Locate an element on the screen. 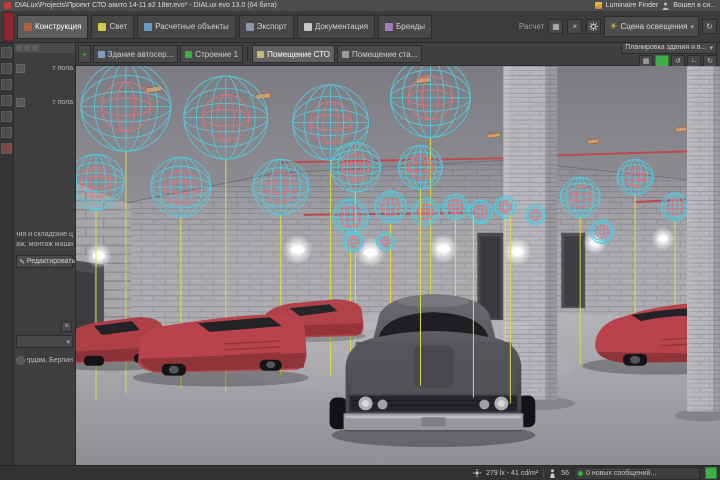  location-row: Амстердам, Берлин is located at coordinates (44, 360).